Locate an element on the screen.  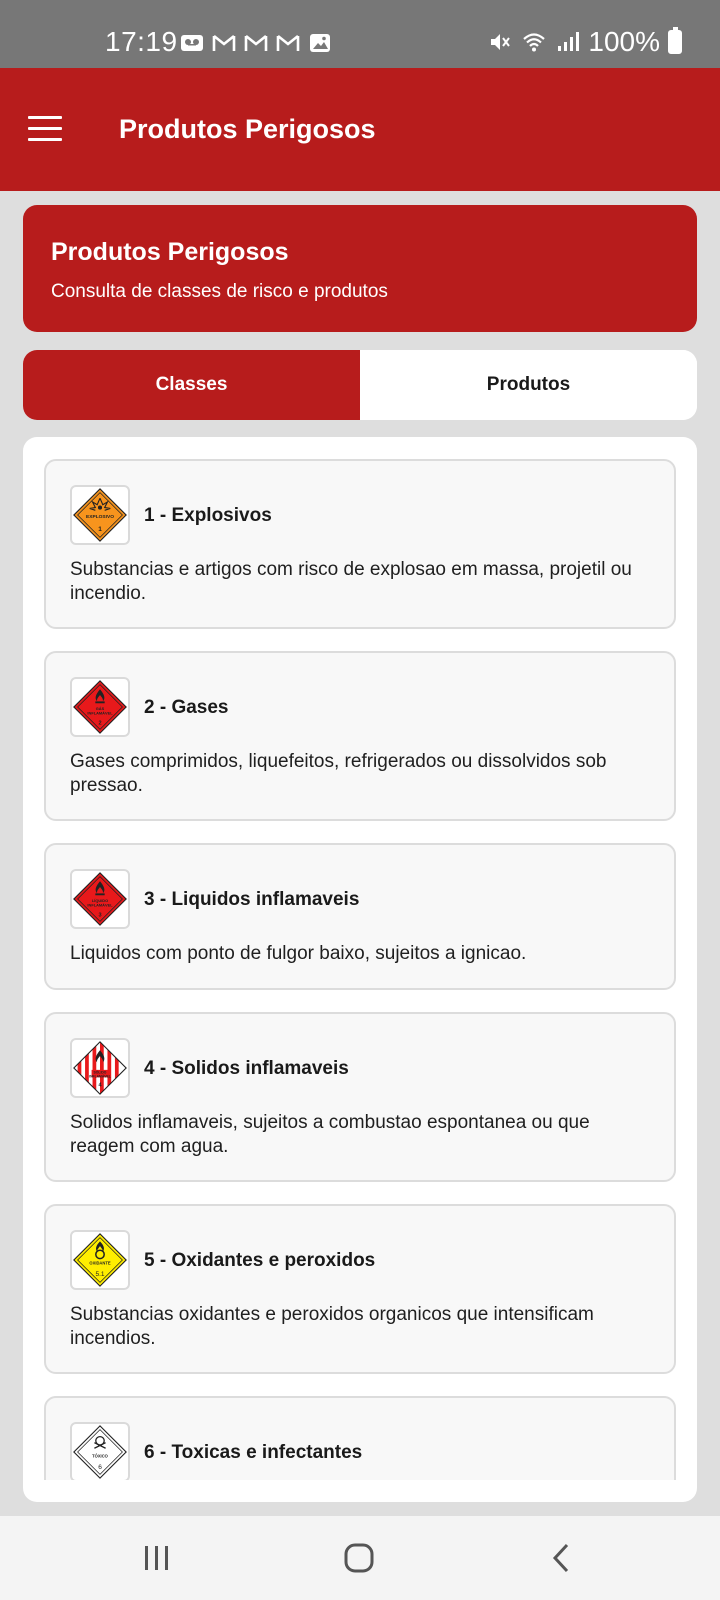
explosive-placard-icon: EXPLOSIVO 1 is located at coordinates (100, 515).